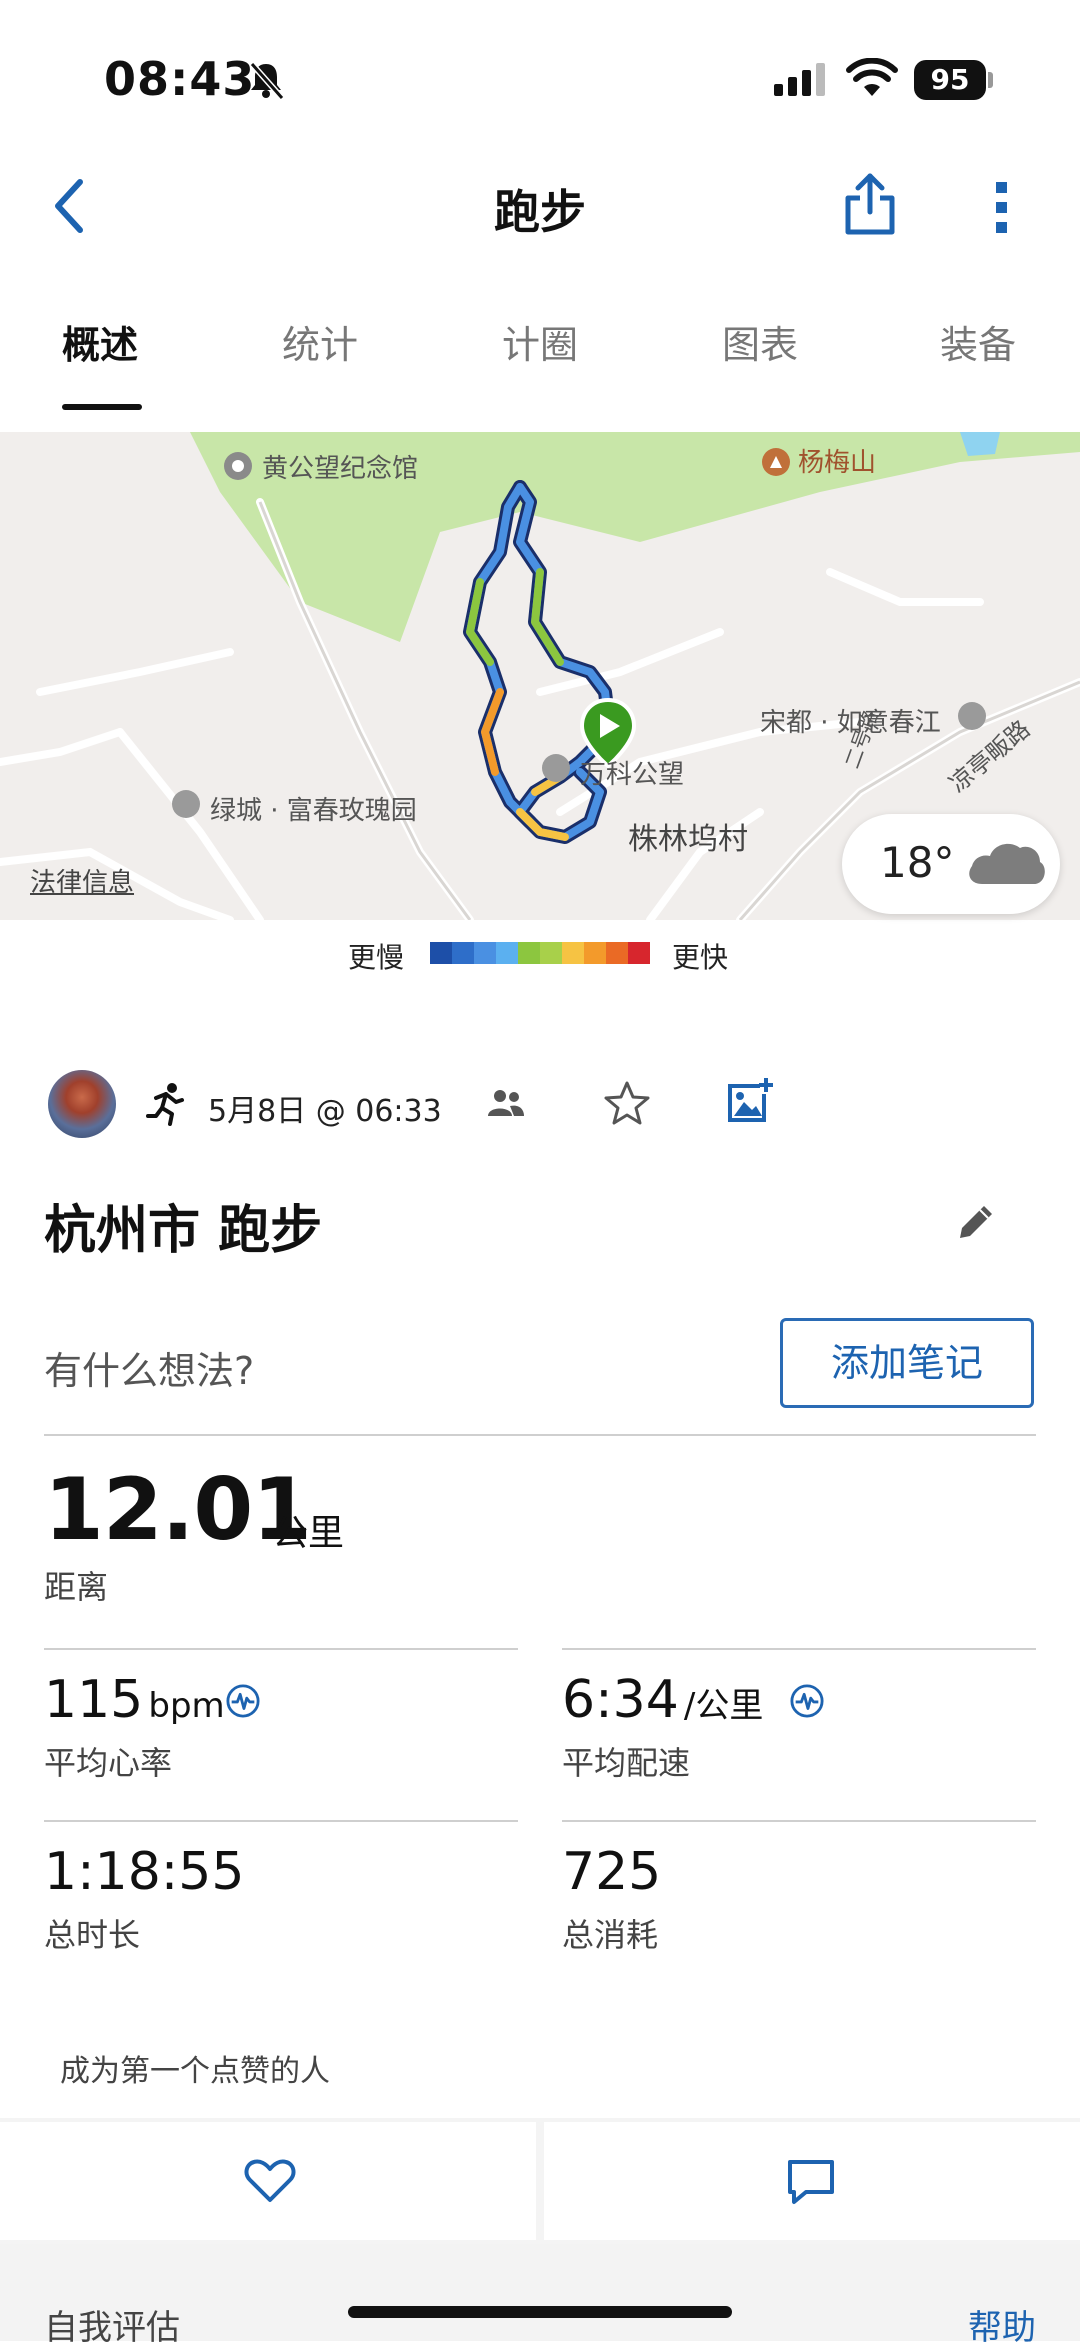 This screenshot has width=1080, height=2349. What do you see at coordinates (907, 1363) in the screenshot?
I see `add-note-button: 添加笔记` at bounding box center [907, 1363].